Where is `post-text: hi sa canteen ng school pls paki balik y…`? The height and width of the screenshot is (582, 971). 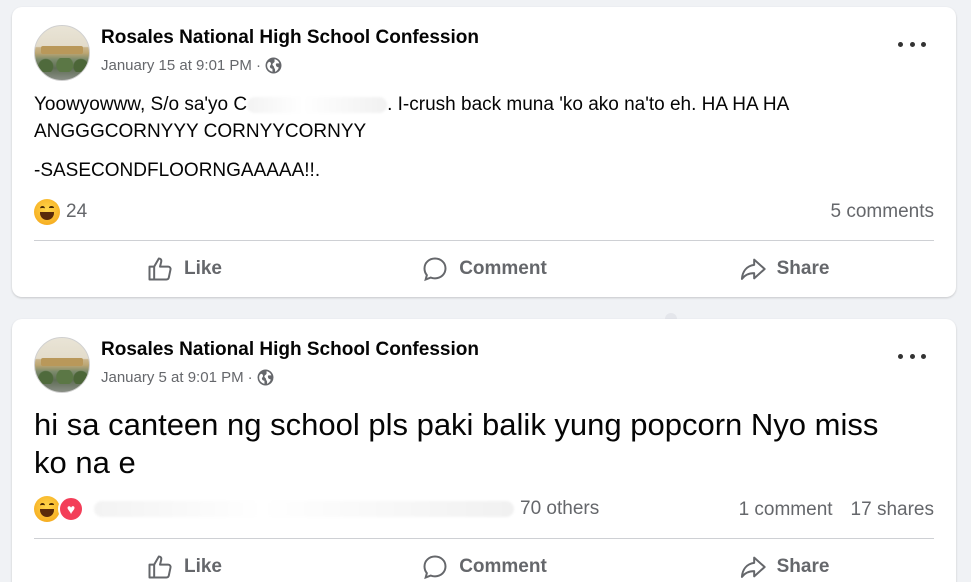 post-text: hi sa canteen ng school pls paki balik y… is located at coordinates (456, 443).